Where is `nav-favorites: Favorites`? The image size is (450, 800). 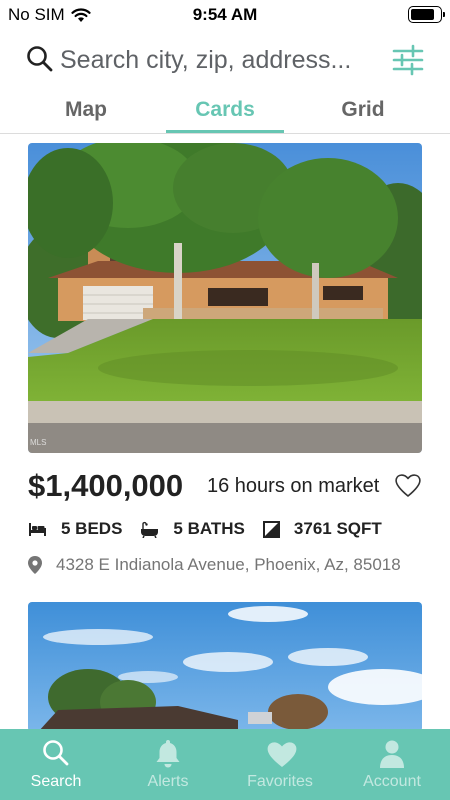
nav-favorites: Favorites is located at coordinates (280, 764).